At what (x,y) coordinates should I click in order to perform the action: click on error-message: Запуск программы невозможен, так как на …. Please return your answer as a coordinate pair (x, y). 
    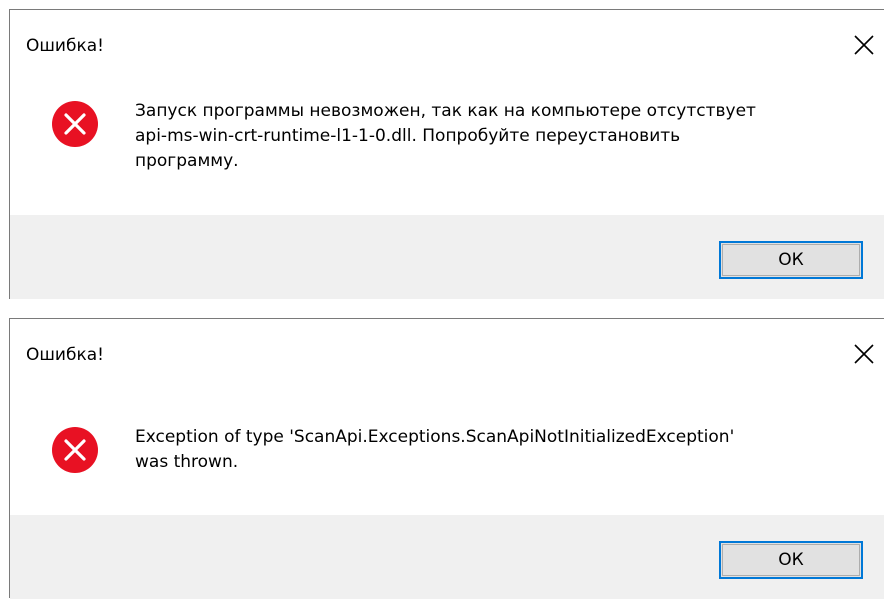
    Looking at the image, I should click on (445, 136).